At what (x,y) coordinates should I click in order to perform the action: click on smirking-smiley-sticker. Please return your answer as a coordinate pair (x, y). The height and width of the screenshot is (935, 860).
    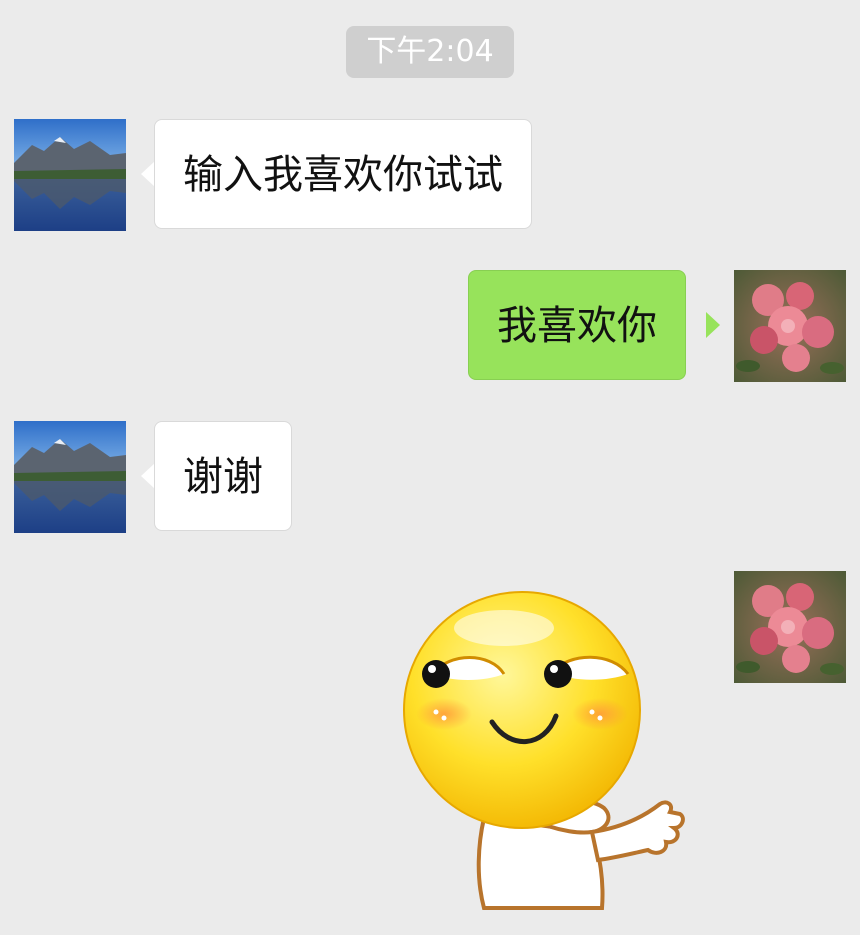
    Looking at the image, I should click on (552, 747).